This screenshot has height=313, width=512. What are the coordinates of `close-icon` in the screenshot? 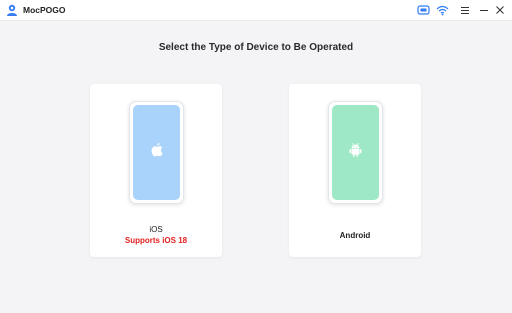 It's located at (500, 10).